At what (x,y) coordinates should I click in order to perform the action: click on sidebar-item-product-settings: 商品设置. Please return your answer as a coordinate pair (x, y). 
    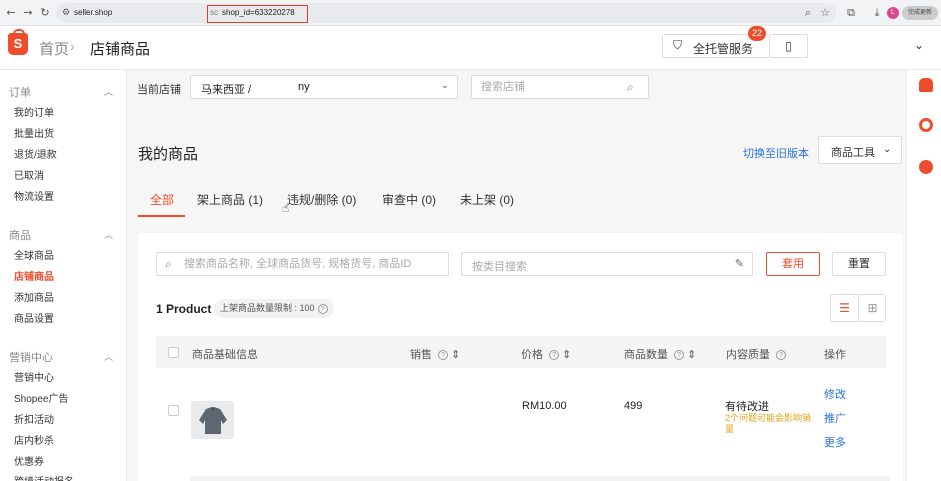
    Looking at the image, I should click on (34, 317).